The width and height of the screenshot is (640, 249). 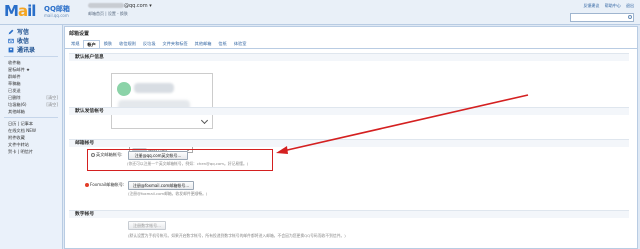 I want to click on annotation-arrow, so click(x=402, y=124).